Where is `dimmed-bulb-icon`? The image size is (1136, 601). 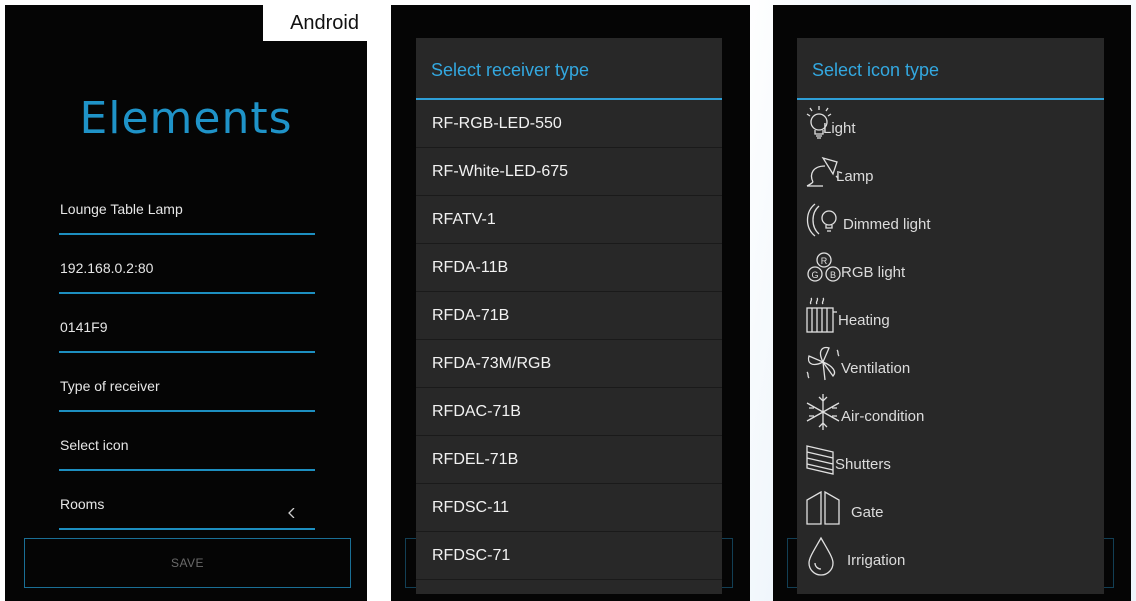 dimmed-bulb-icon is located at coordinates (821, 220).